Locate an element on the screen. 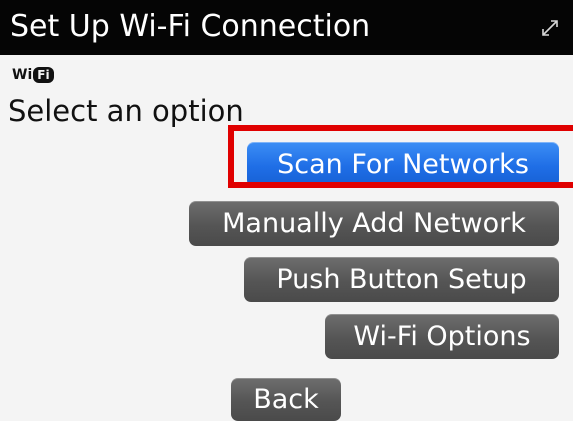 The width and height of the screenshot is (573, 421). select-option-prompt: Select an option is located at coordinates (126, 111).